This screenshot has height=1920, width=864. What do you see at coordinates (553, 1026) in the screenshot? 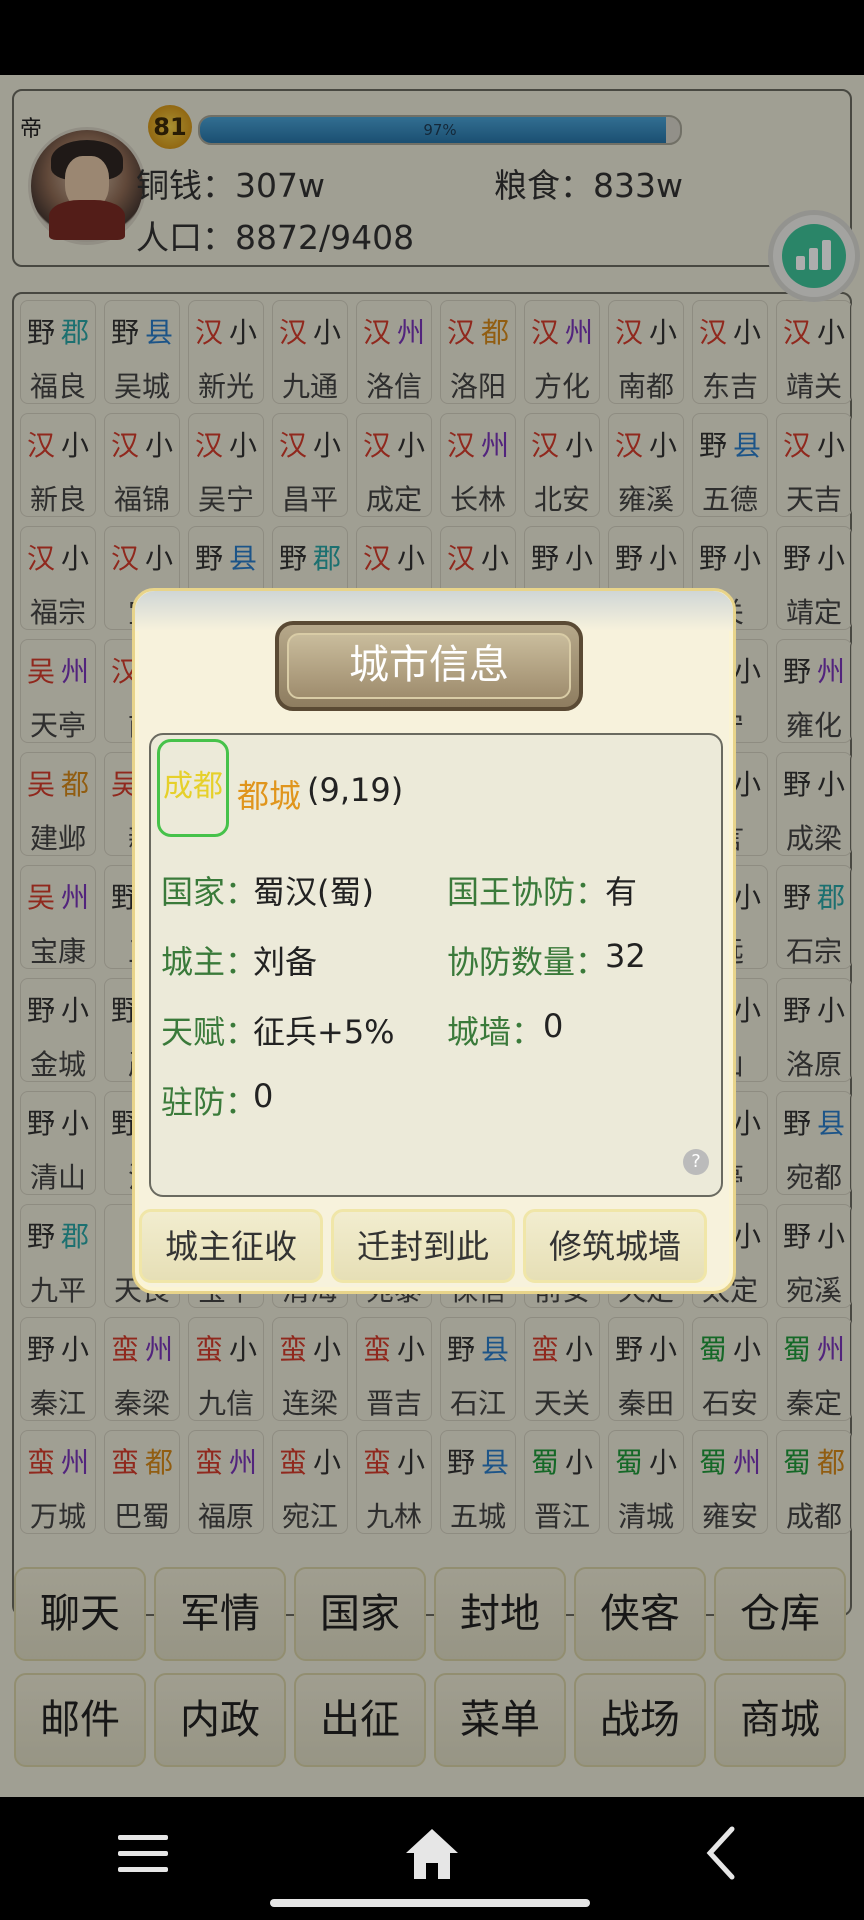
I see `wall-value: 0` at bounding box center [553, 1026].